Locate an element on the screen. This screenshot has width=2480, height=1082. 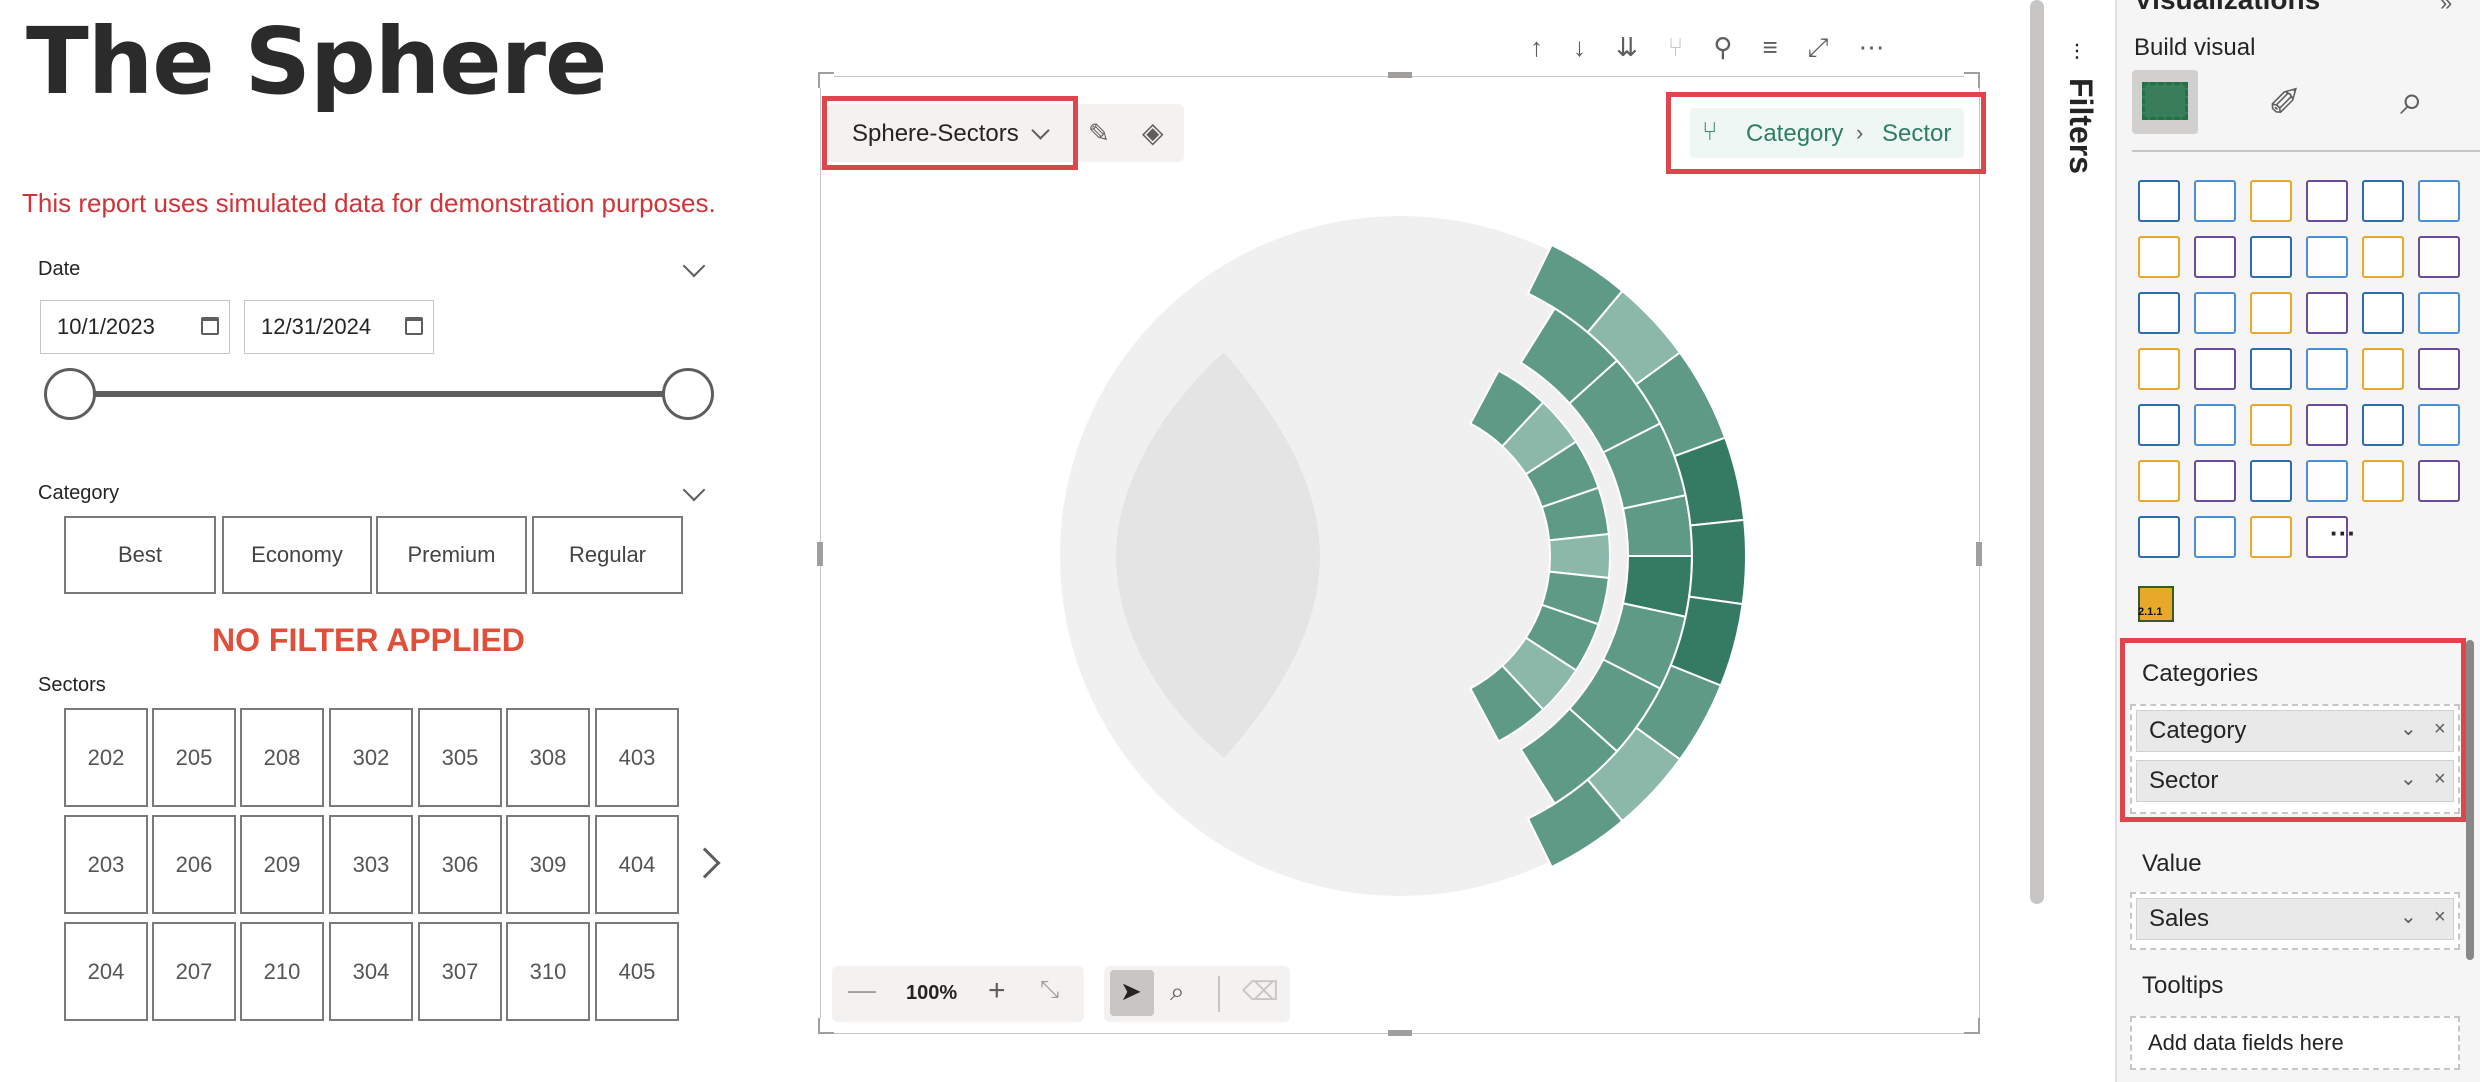
sector-tile: 208 is located at coordinates (282, 757).